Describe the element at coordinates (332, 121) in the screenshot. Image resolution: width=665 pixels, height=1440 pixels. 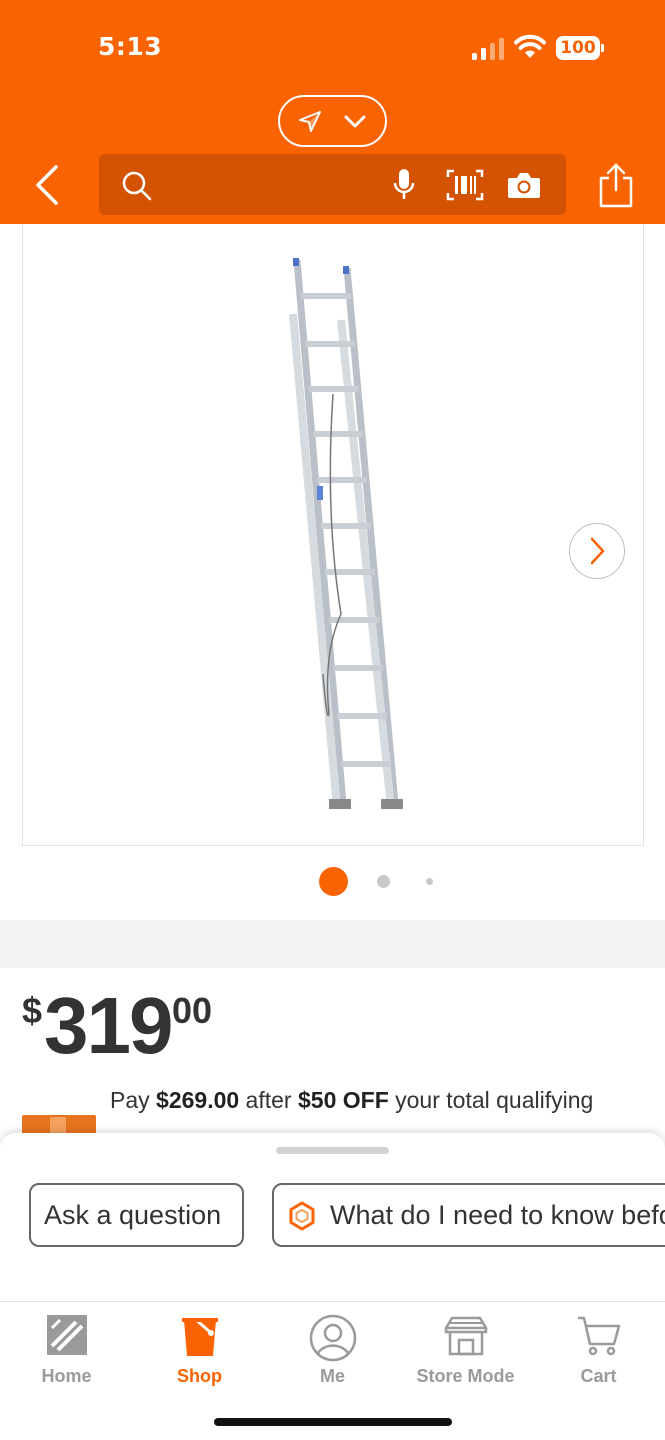
I see `store-location-selector` at that location.